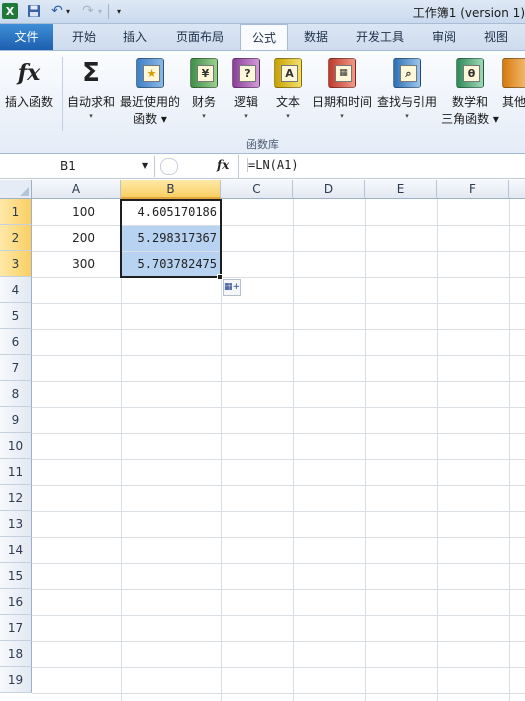  I want to click on tab-view: 视图, so click(496, 37).